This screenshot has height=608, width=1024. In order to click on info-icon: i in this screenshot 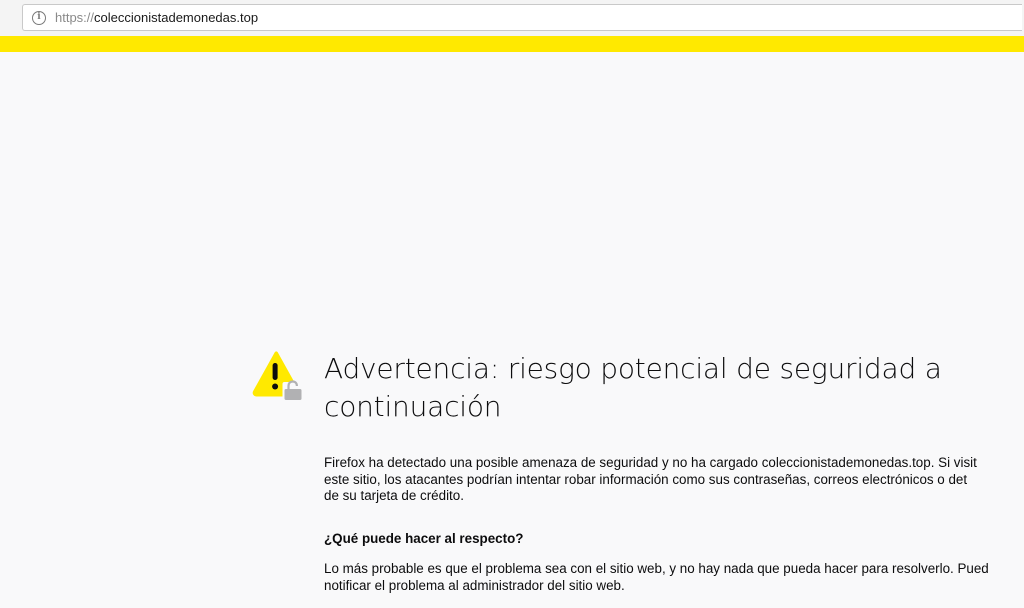, I will do `click(39, 17)`.